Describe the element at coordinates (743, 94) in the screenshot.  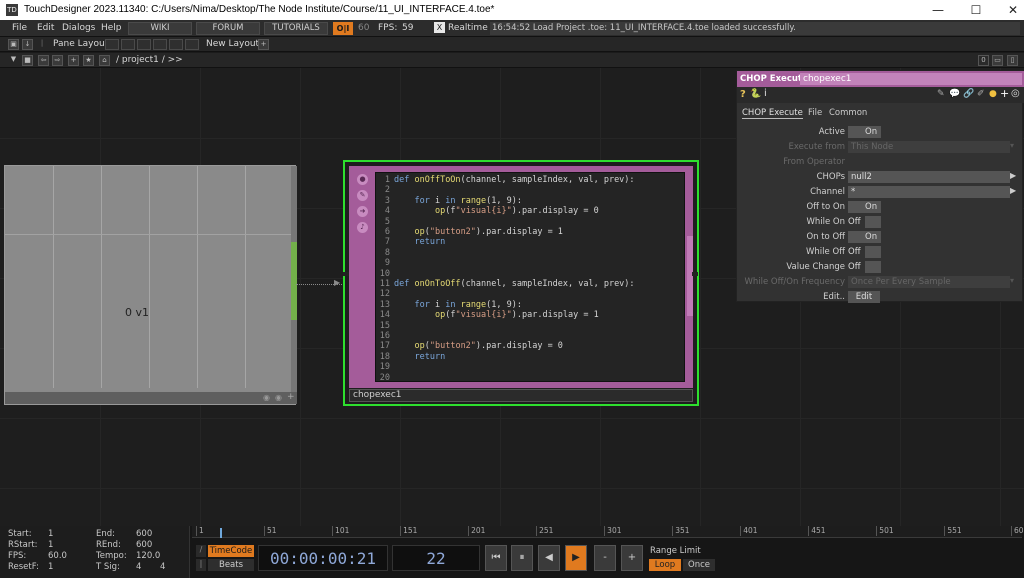
I see `help-icon: ?` at that location.